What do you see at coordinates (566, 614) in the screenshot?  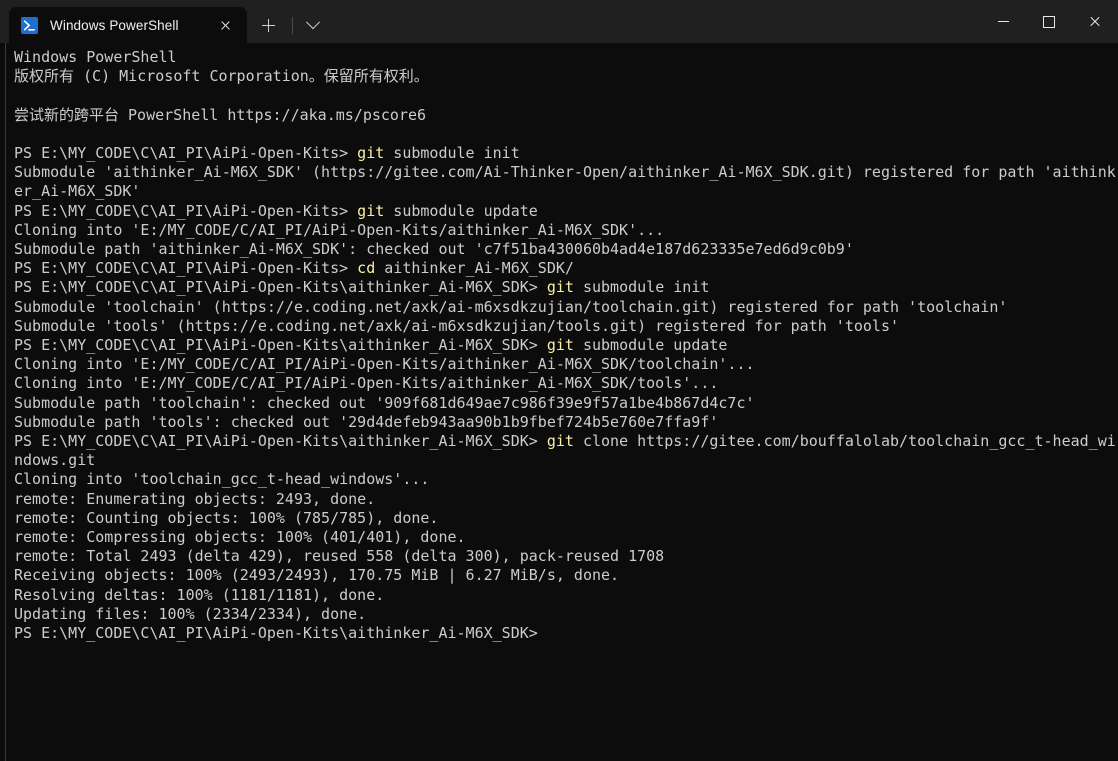 I see `terminal-line: Updating files: 100% (2334/2334), done.` at bounding box center [566, 614].